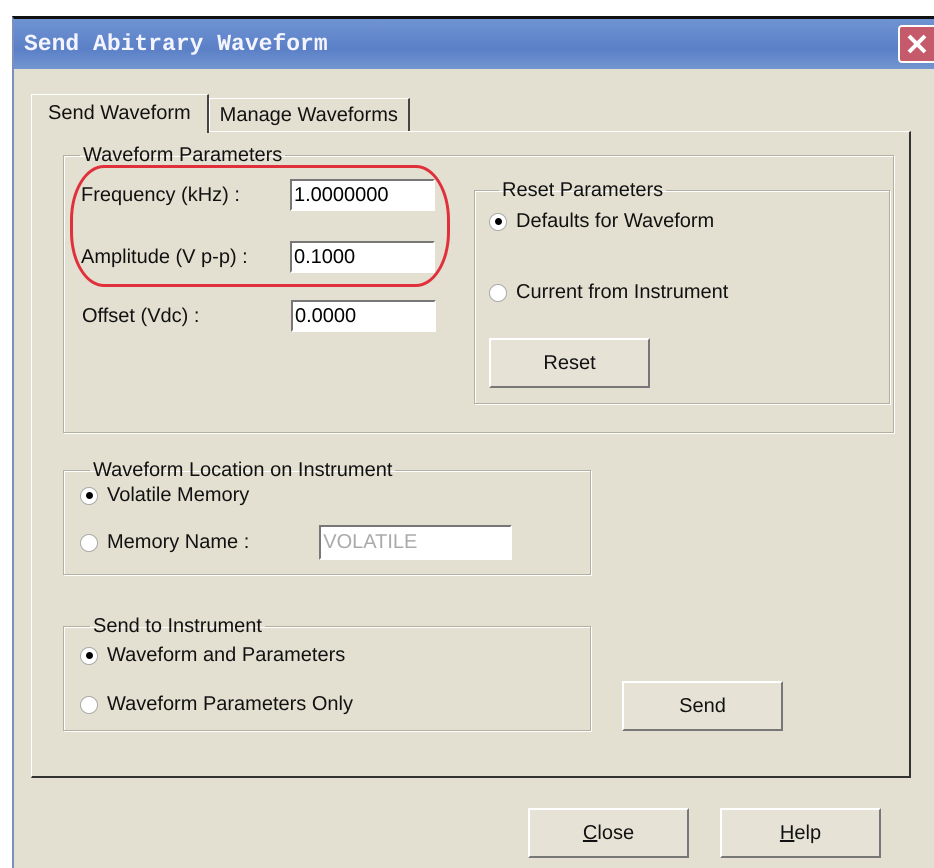  What do you see at coordinates (165, 257) in the screenshot?
I see `field-label: Amplitude (V p-p) :` at bounding box center [165, 257].